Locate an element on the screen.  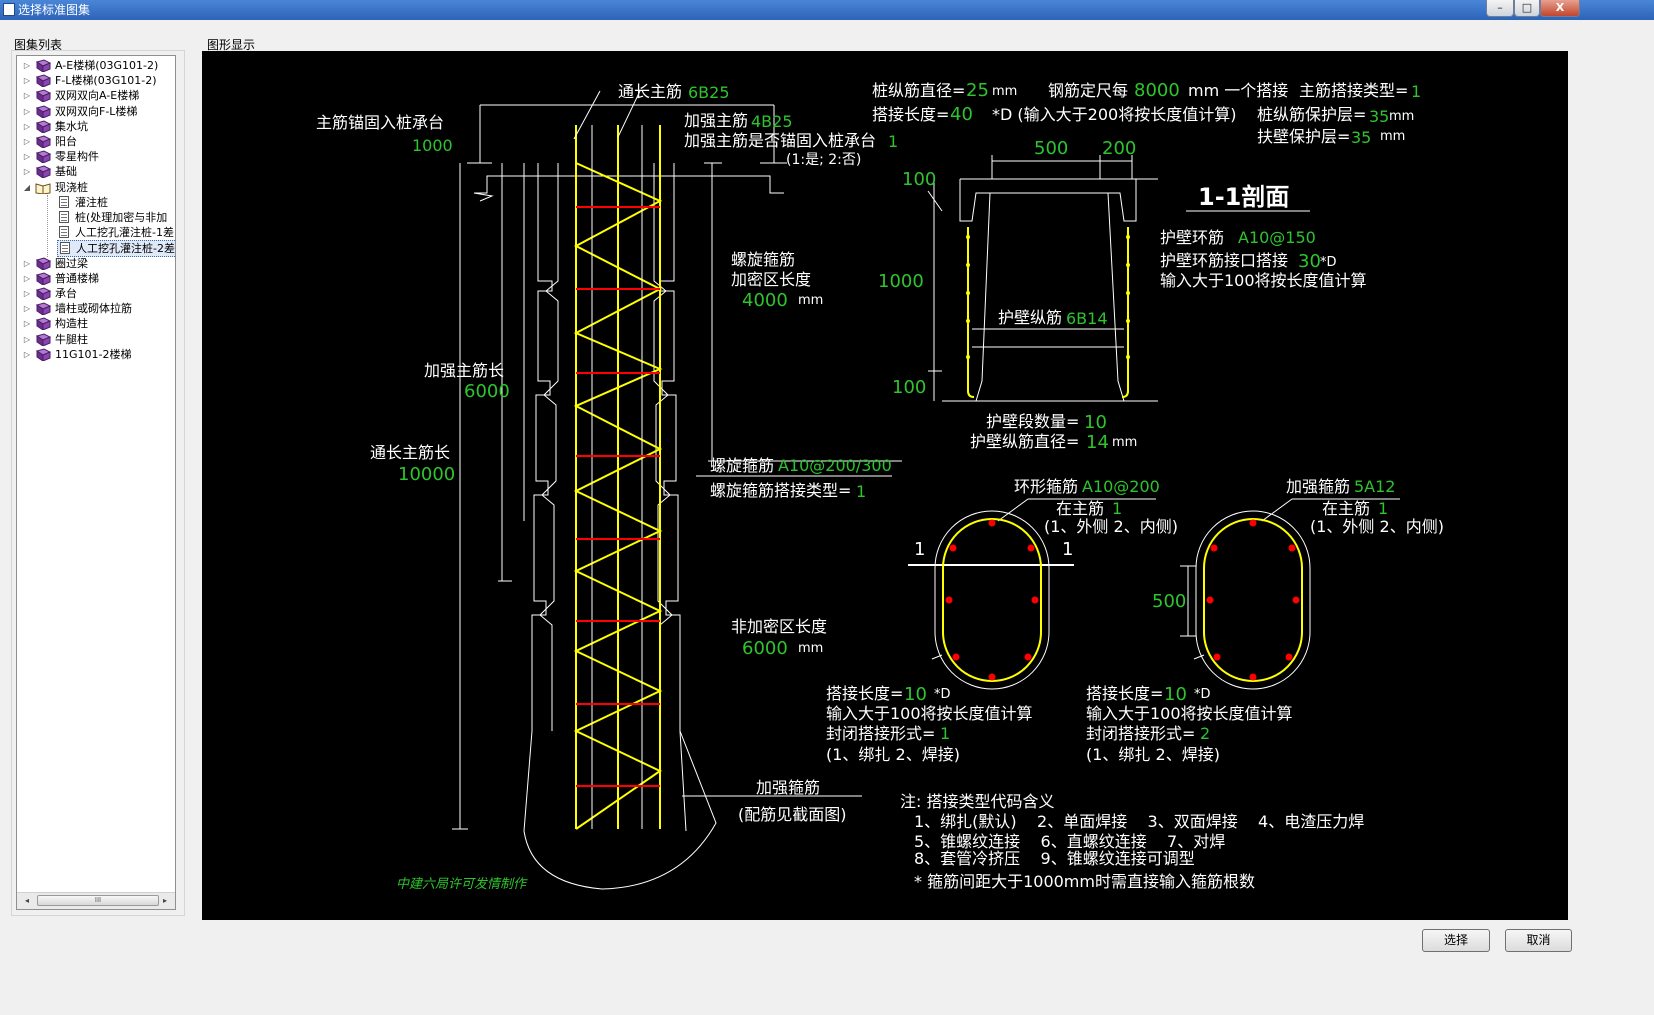
section-dim-200: 200 is located at coordinates (1119, 148).